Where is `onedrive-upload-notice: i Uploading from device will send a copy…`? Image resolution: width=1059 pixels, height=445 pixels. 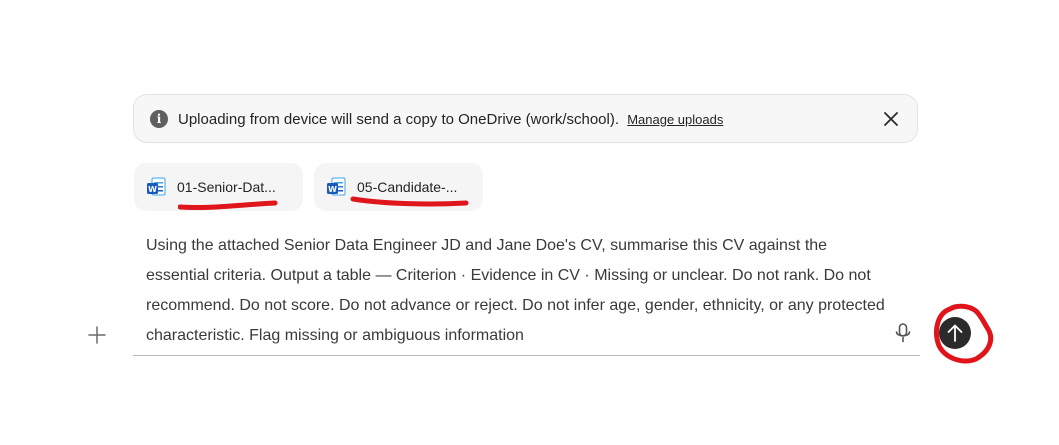
onedrive-upload-notice: i Uploading from device will send a copy… is located at coordinates (525, 118).